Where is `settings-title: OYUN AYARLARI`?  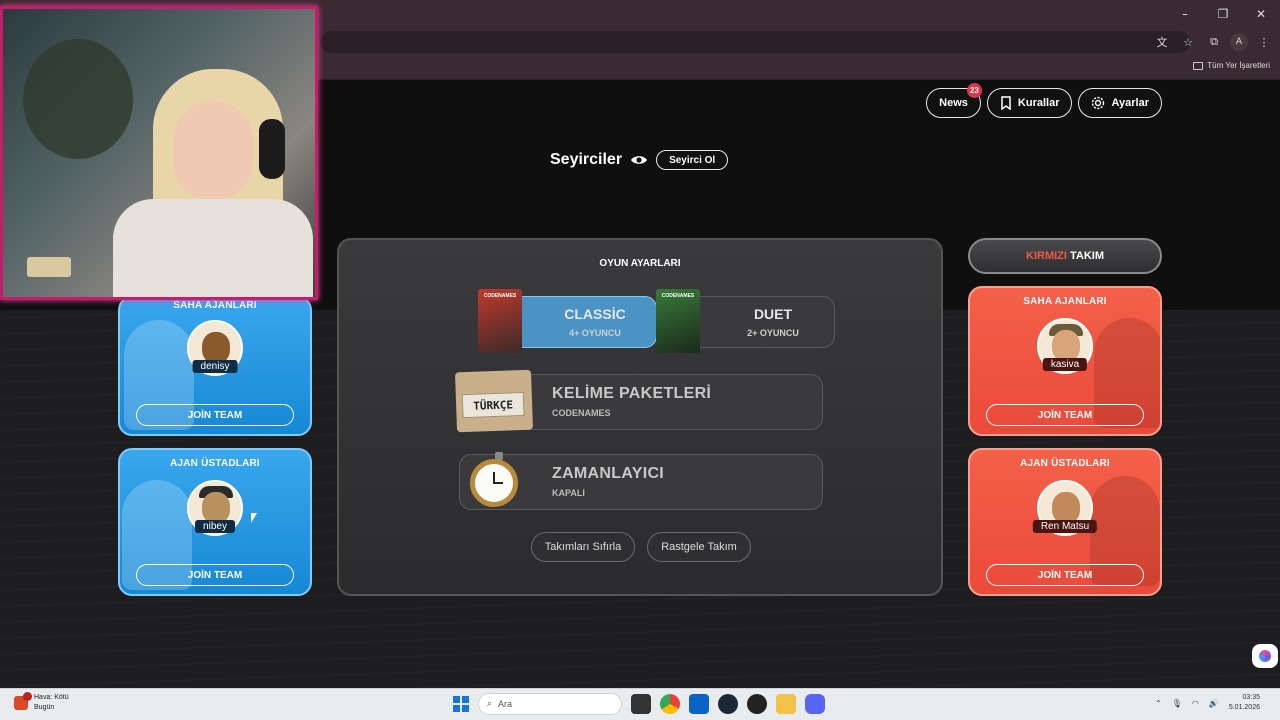
settings-title: OYUN AYARLARI is located at coordinates (640, 263).